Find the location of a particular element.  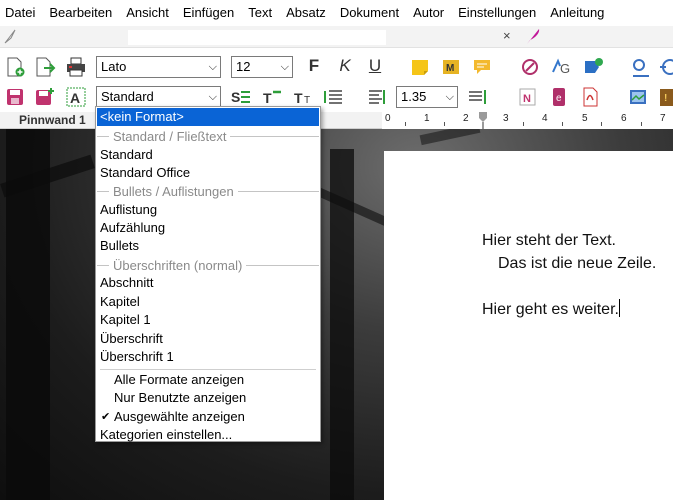

menu-bearbeiten: Bearbeiten is located at coordinates (82, 13).